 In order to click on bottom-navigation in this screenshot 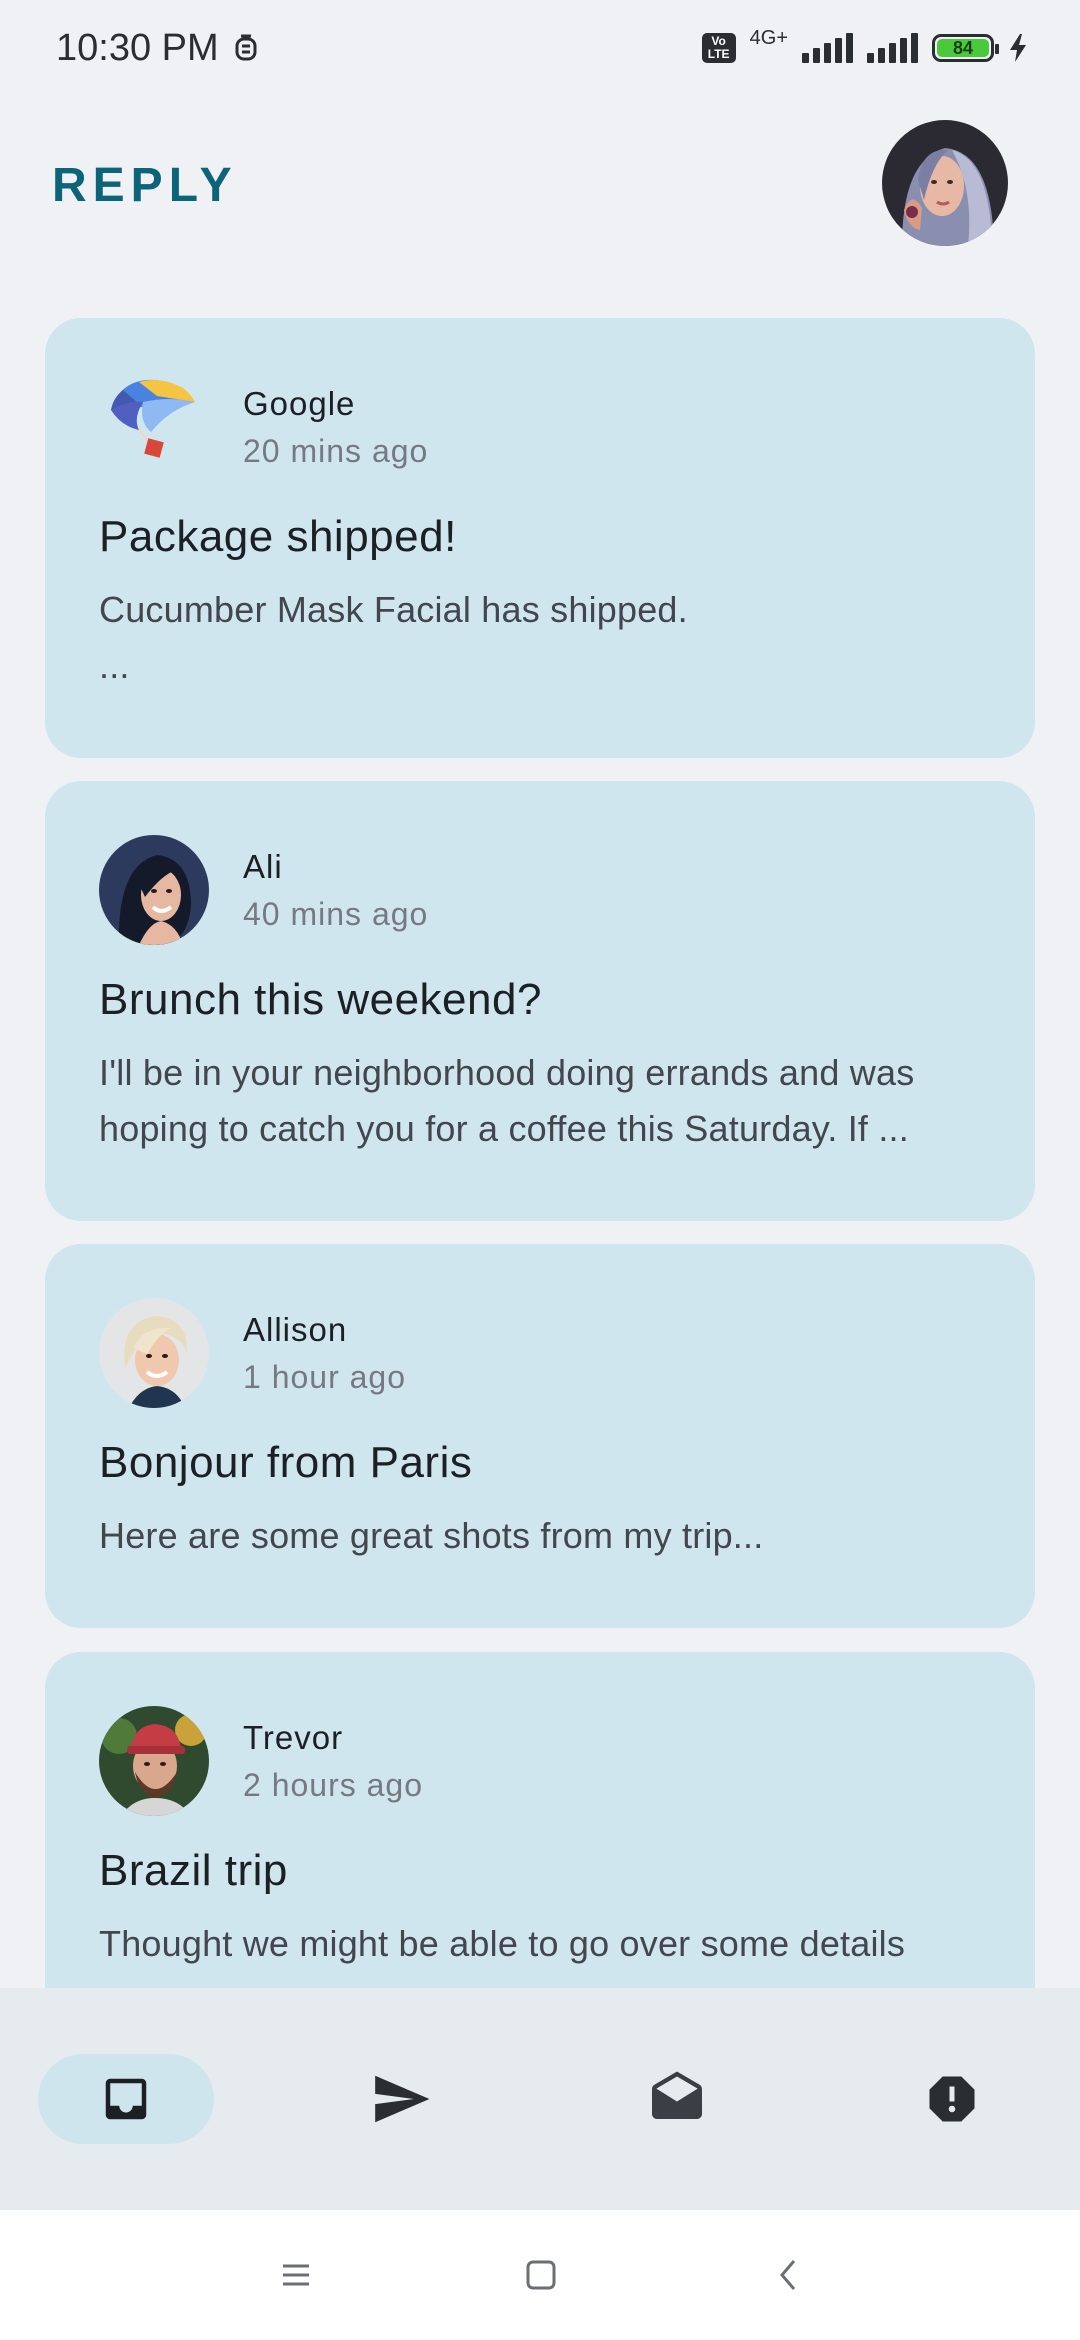, I will do `click(540, 2099)`.